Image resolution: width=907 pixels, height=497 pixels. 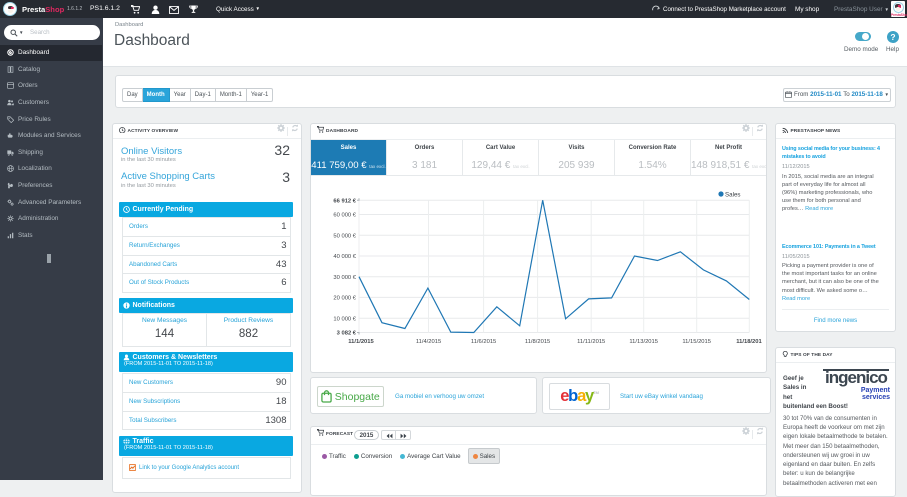 What do you see at coordinates (483, 342) in the screenshot?
I see `svg-text: 11/6/2015` at bounding box center [483, 342].